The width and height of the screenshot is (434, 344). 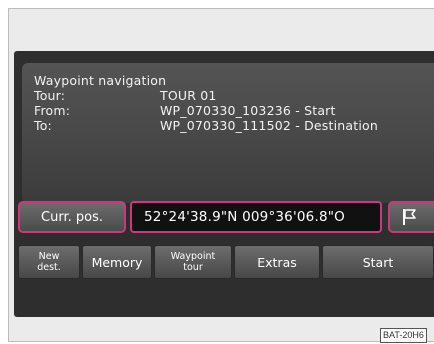 I want to click on flag-button, so click(x=411, y=217).